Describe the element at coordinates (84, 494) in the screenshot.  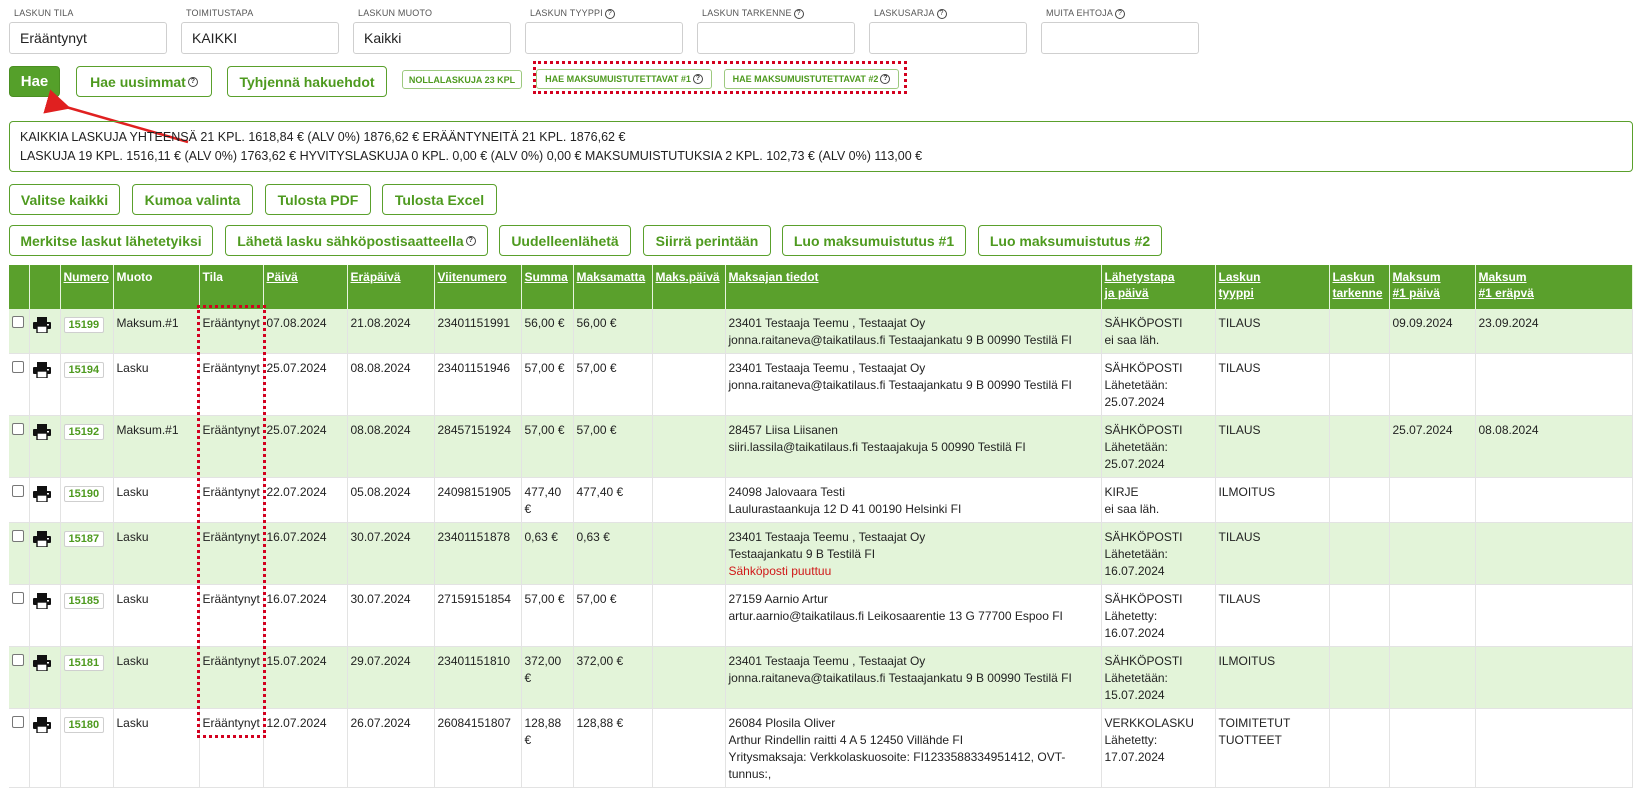
I see `invoice-number-link: 15190` at that location.